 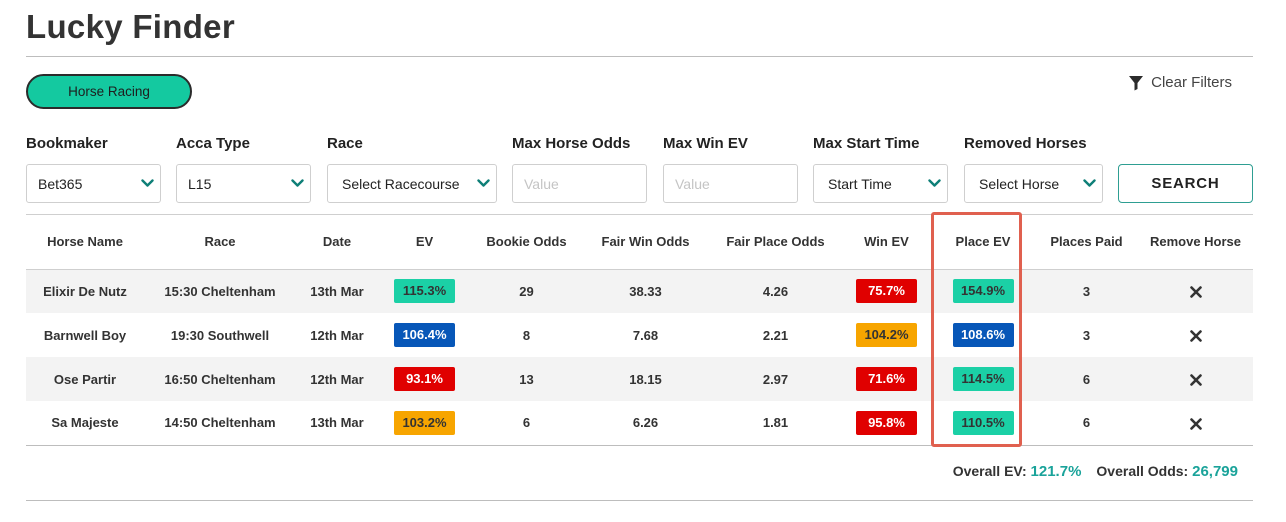 I want to click on race-cell: 15:30 Cheltenham, so click(x=220, y=291).